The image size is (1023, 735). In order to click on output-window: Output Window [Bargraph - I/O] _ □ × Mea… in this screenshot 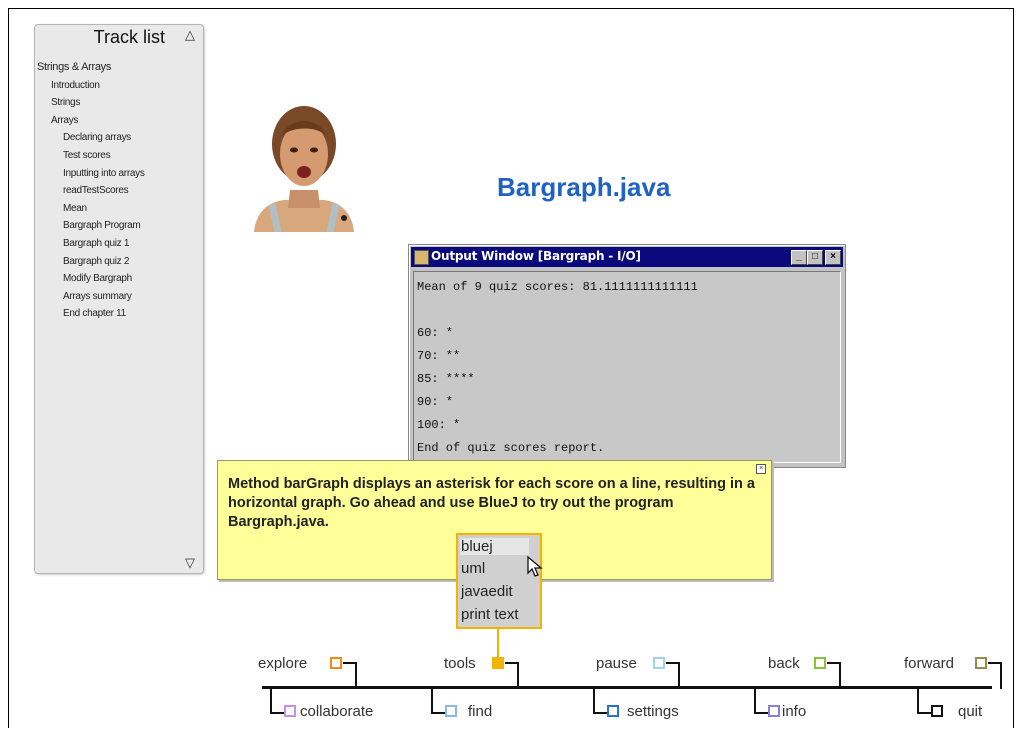, I will do `click(627, 356)`.